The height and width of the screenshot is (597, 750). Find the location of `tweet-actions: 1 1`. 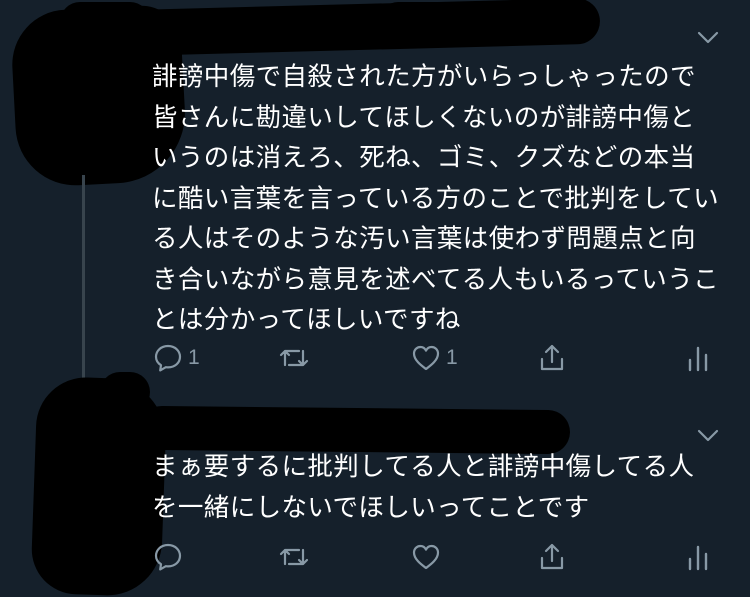

tweet-actions: 1 1 is located at coordinates (437, 358).